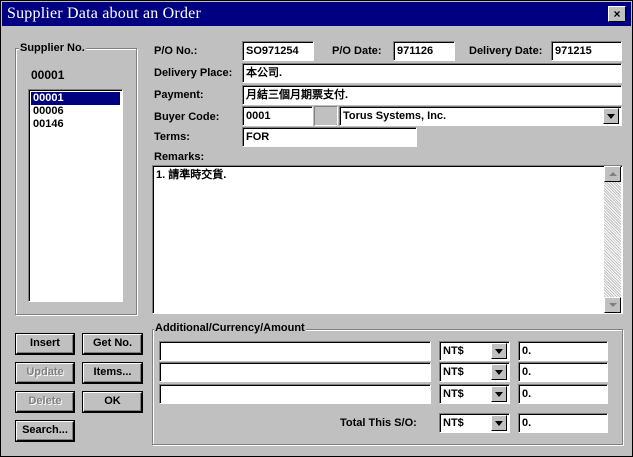  What do you see at coordinates (176, 51) in the screenshot?
I see `po-no-label: P/O No.:` at bounding box center [176, 51].